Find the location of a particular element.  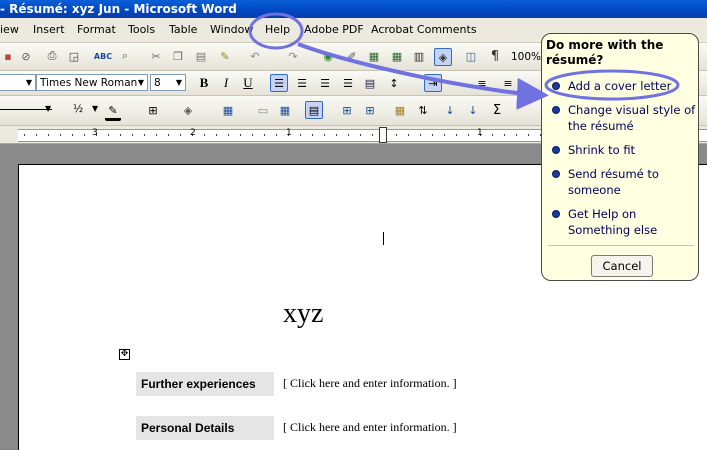

highlight-oval-option is located at coordinates (612, 85).